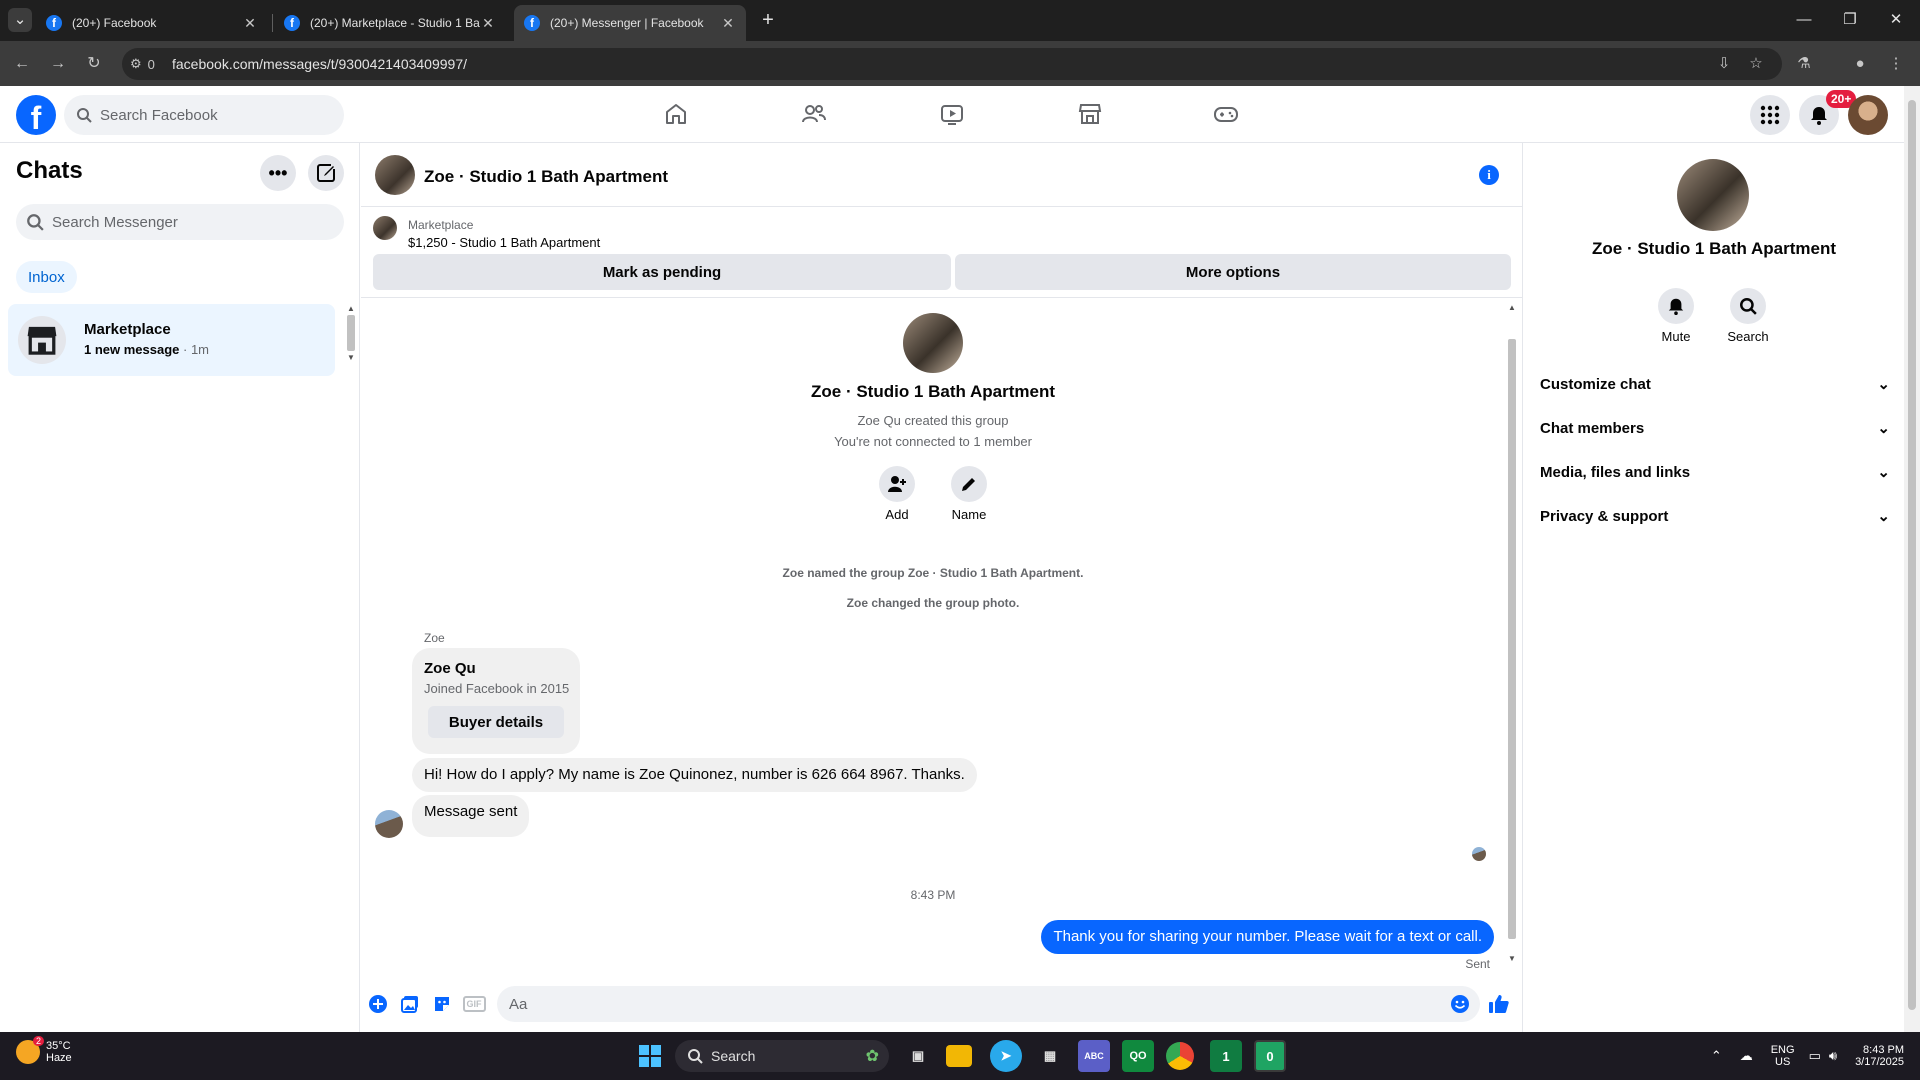  I want to click on restore-icon: ❐, so click(1850, 20).